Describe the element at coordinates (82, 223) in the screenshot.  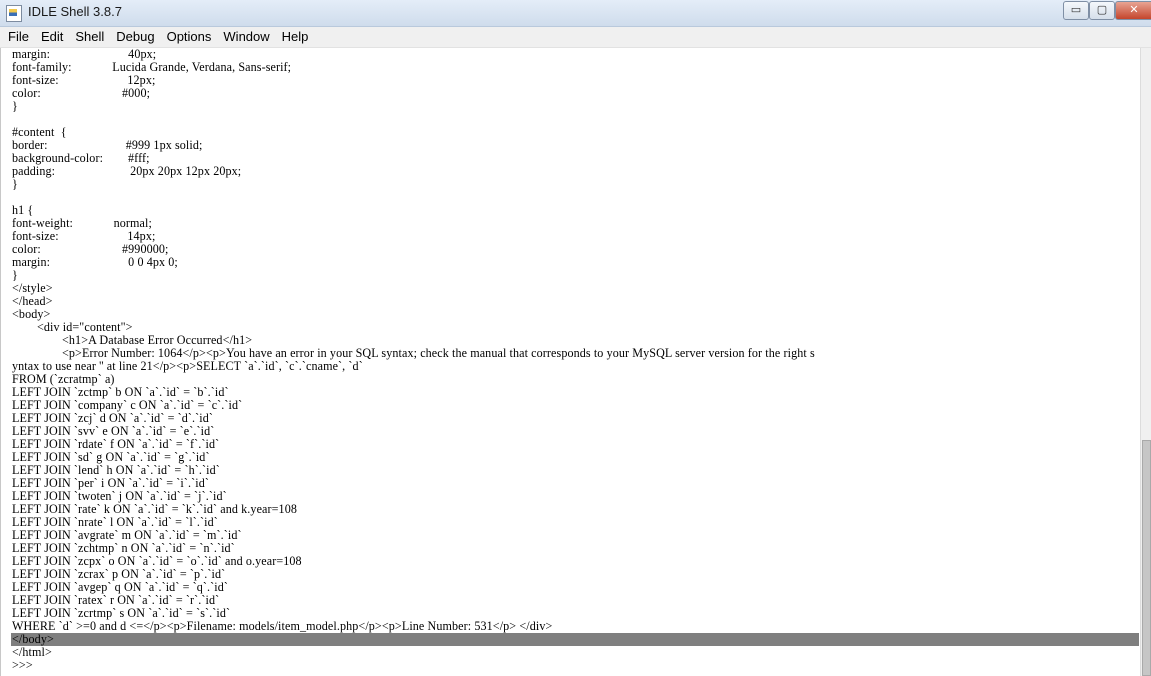
I see `shell-line: font-weight: normal;` at that location.